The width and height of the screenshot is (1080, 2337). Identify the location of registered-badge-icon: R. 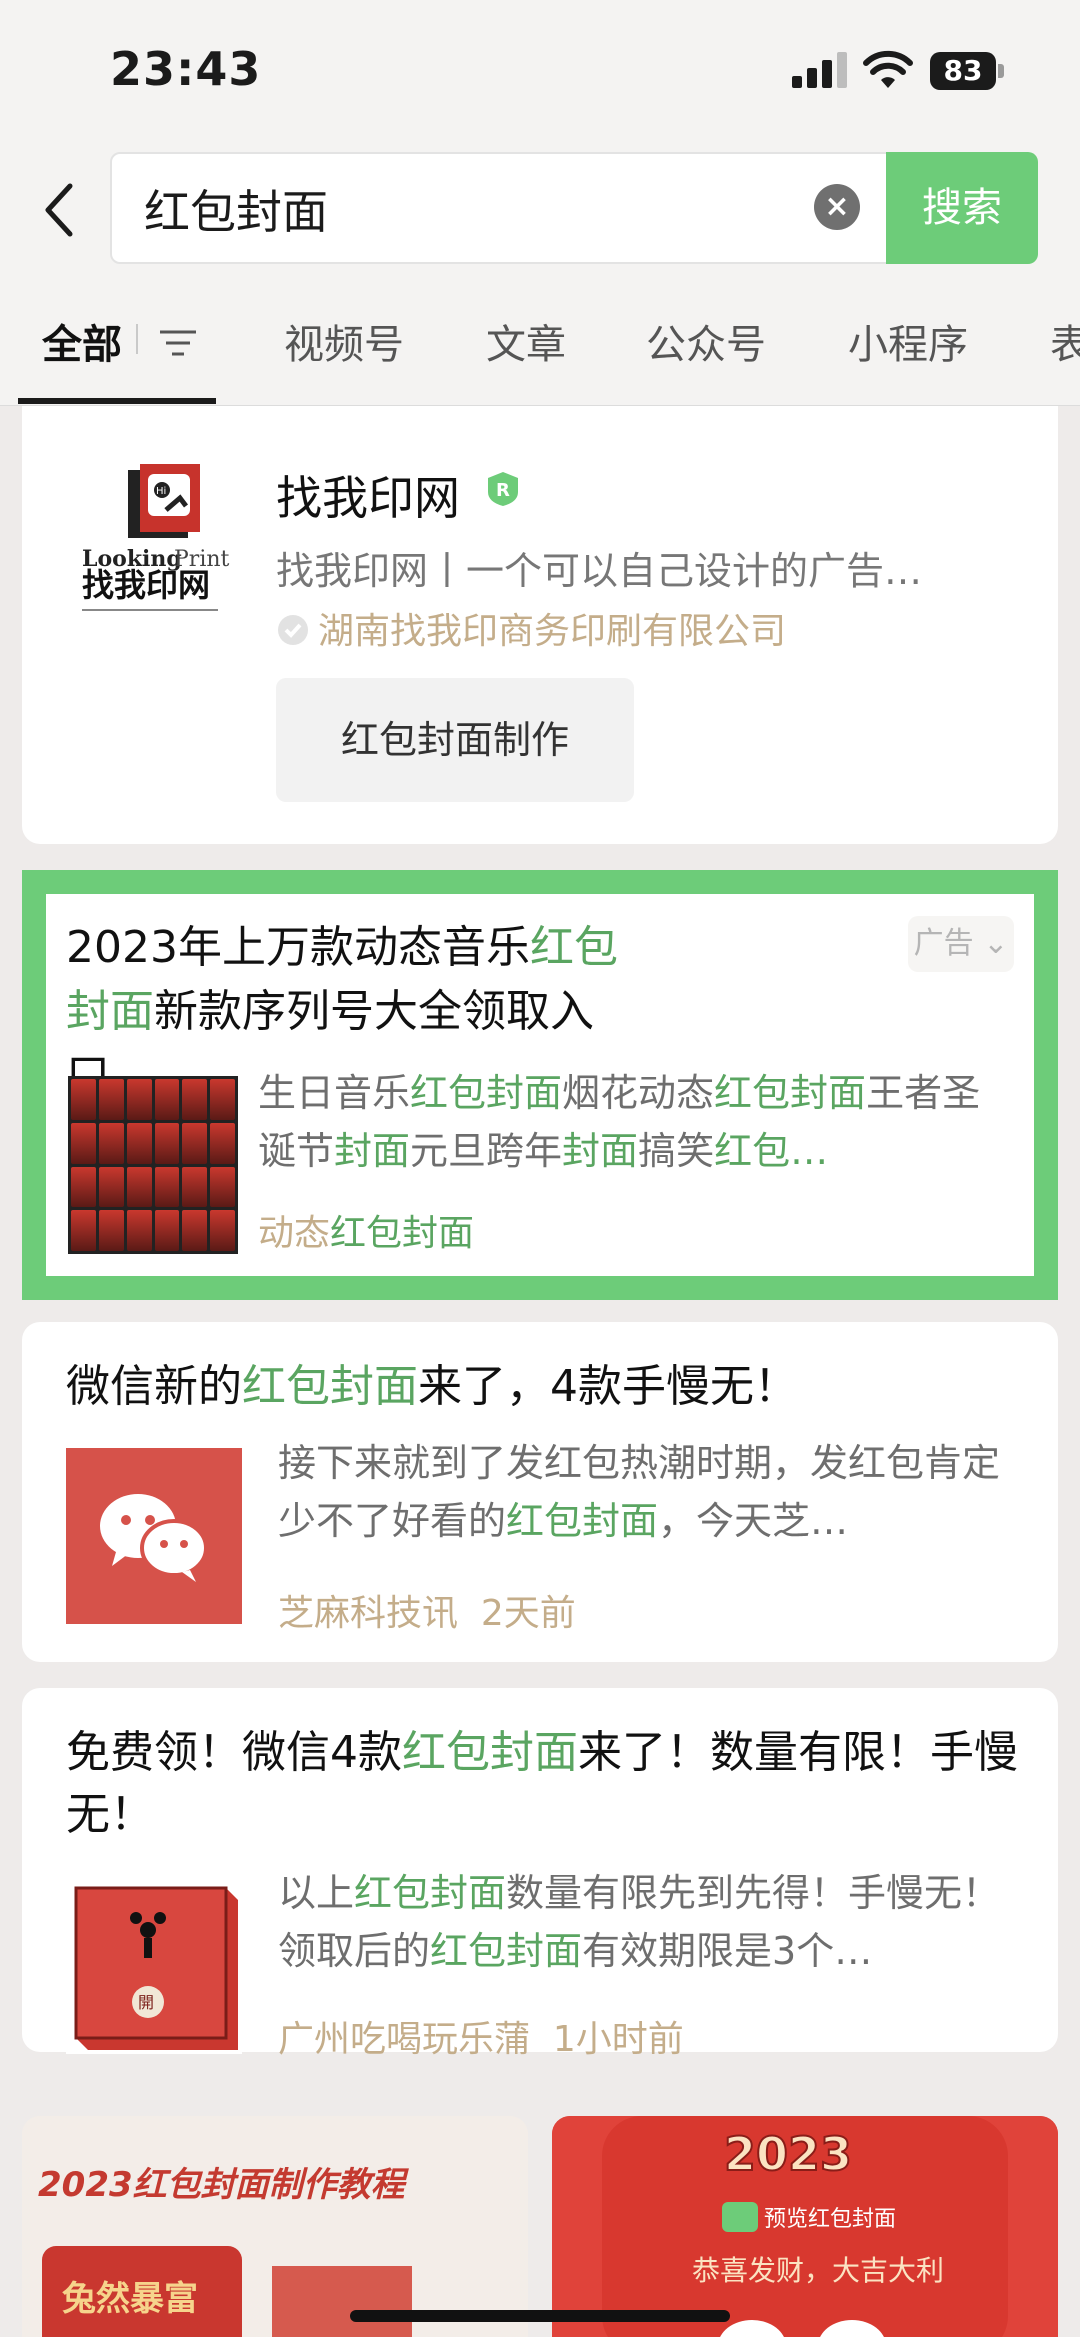
(503, 489).